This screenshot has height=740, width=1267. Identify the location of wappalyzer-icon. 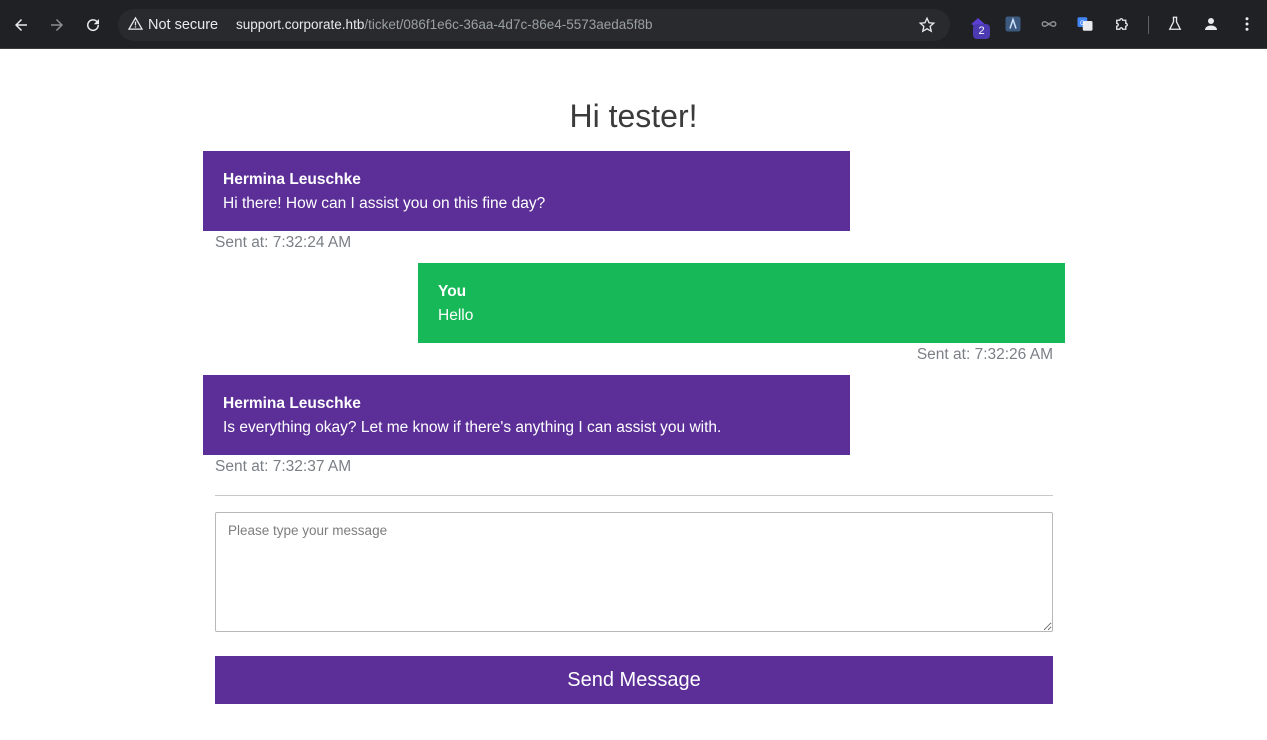
(1013, 24).